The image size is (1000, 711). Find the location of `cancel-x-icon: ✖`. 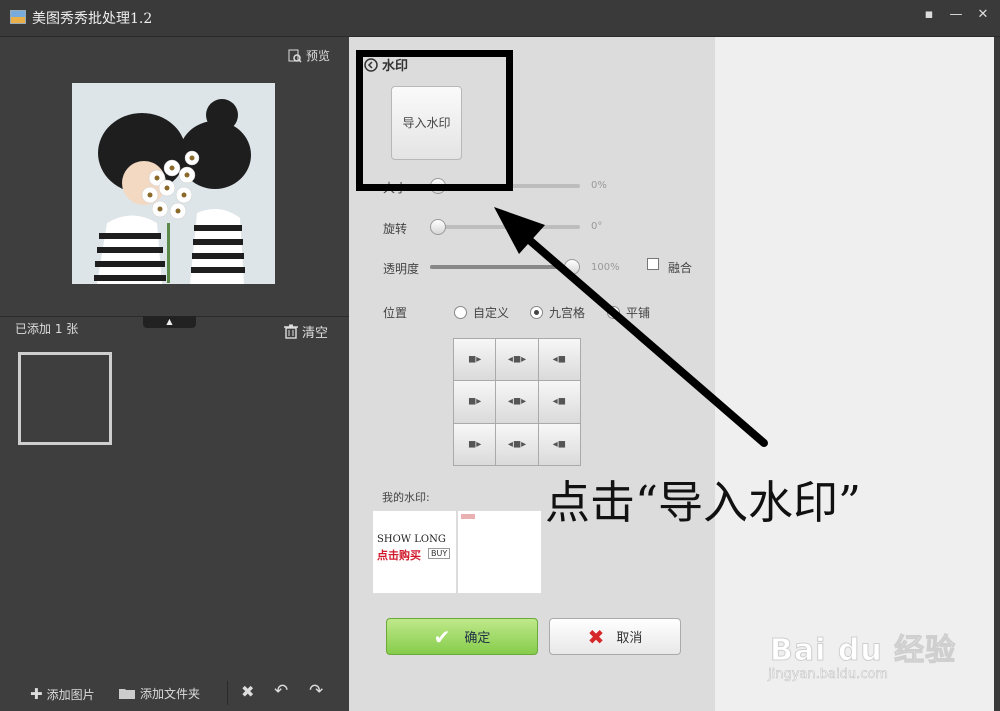

cancel-x-icon: ✖ is located at coordinates (596, 636).